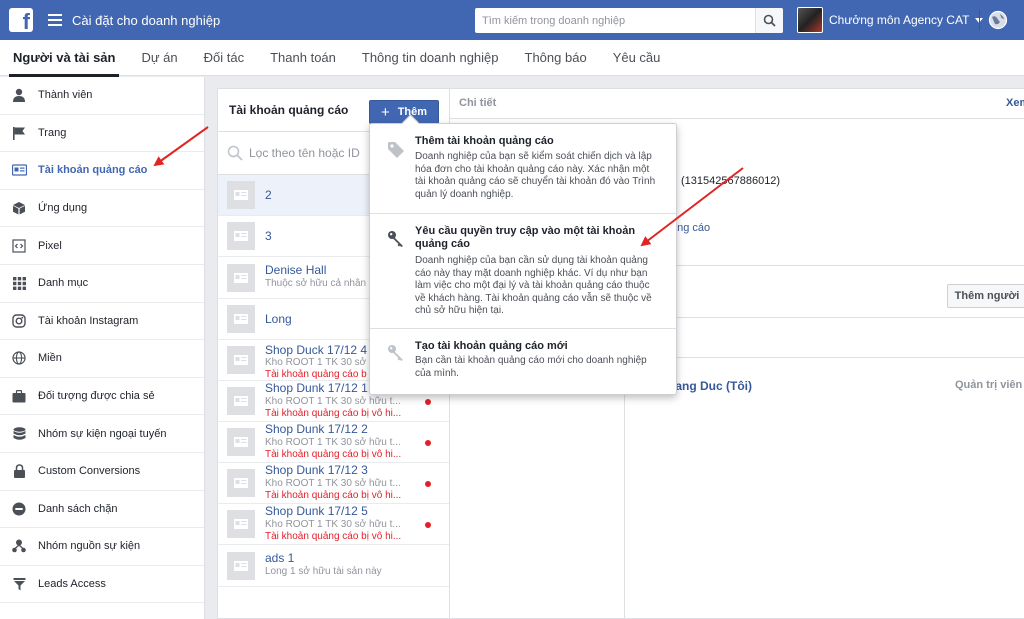  I want to click on tag-icon, so click(396, 150).